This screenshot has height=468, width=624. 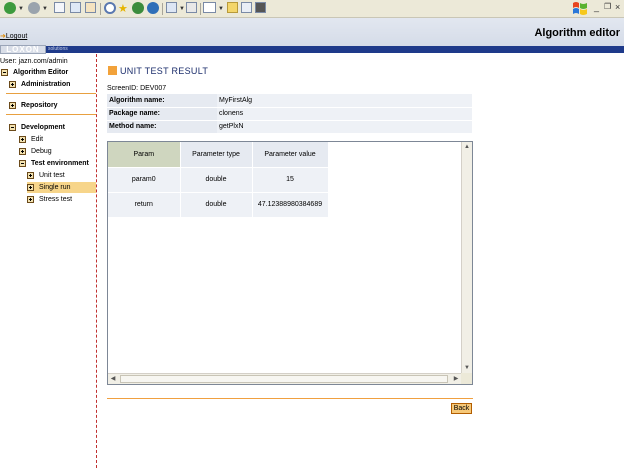 I want to click on info-label: Method name:, so click(x=162, y=127).